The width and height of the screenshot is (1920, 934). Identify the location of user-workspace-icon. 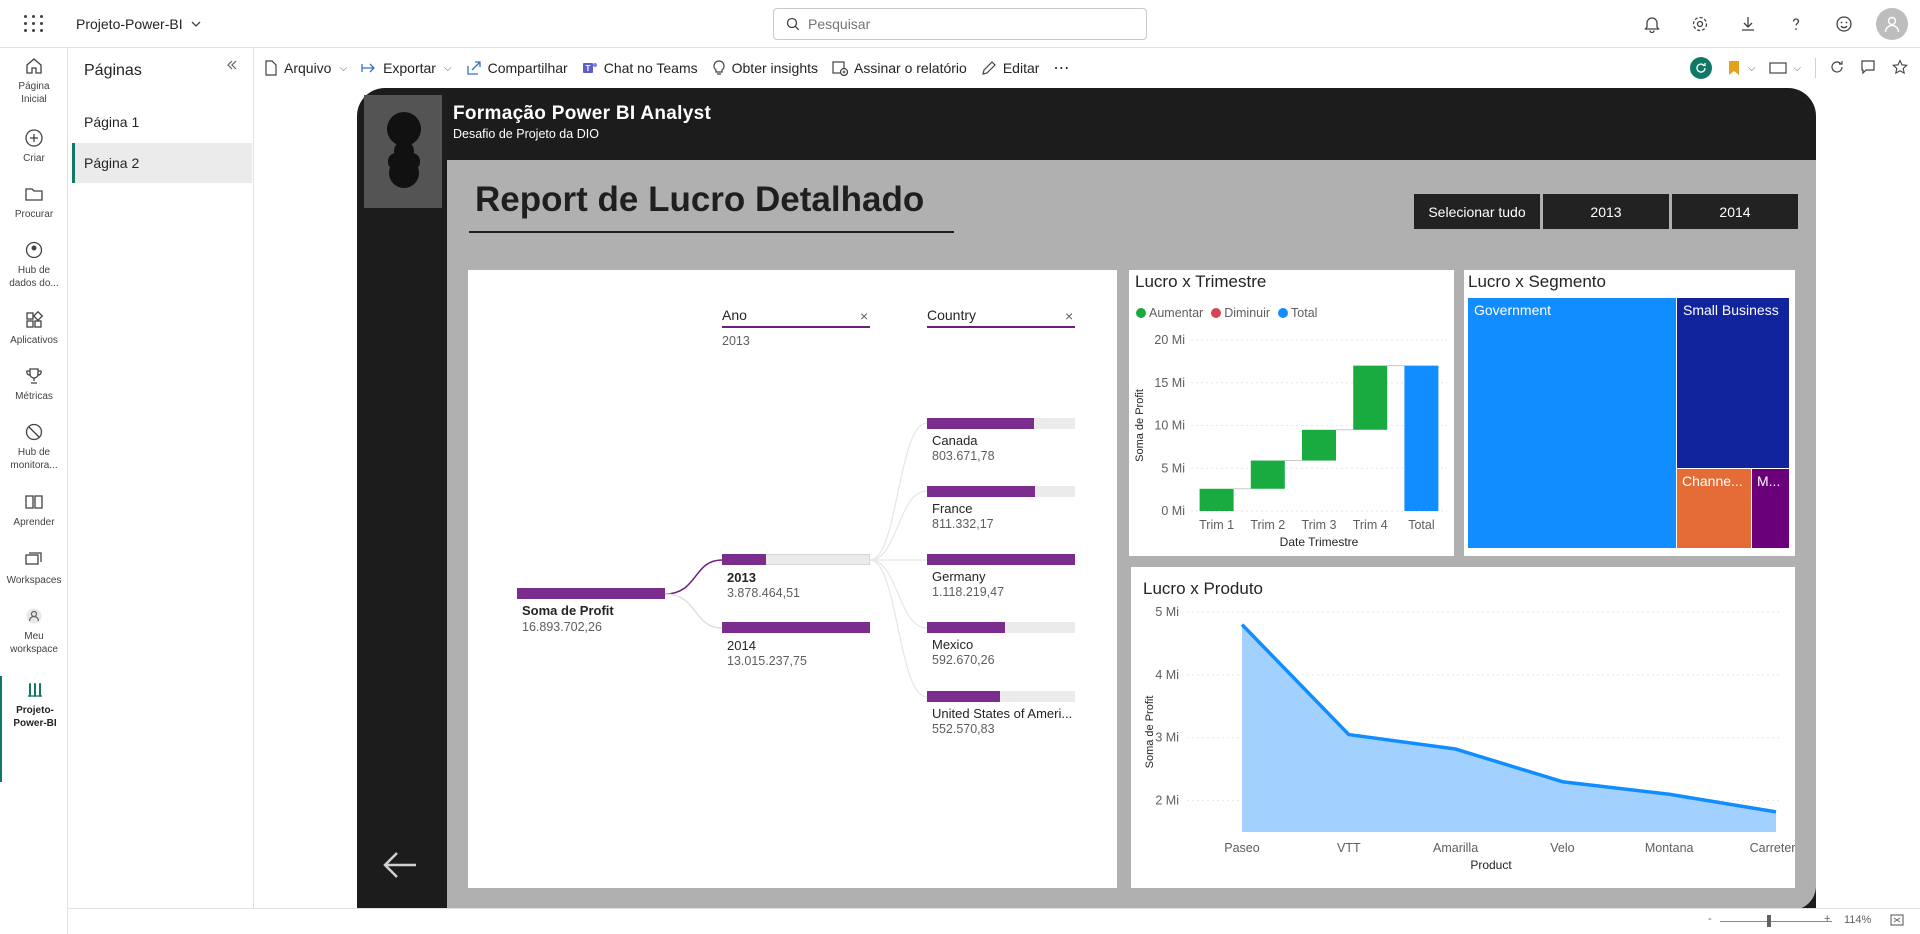
(34, 616).